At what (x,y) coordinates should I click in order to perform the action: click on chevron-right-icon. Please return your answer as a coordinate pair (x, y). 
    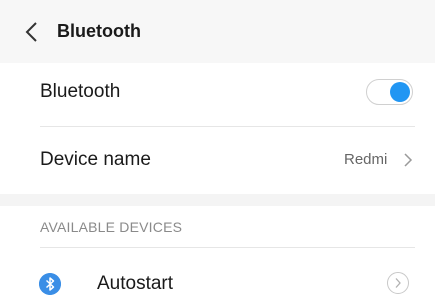
    Looking at the image, I should click on (408, 160).